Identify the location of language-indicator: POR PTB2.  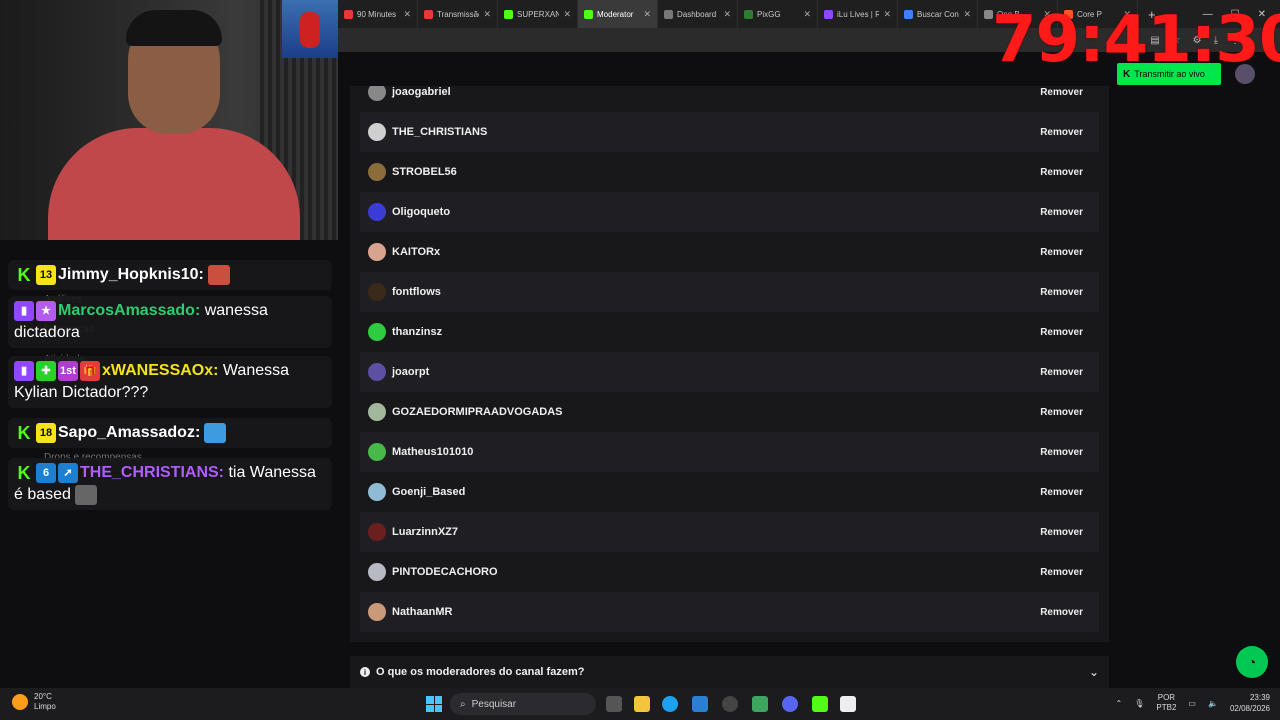
(1166, 703).